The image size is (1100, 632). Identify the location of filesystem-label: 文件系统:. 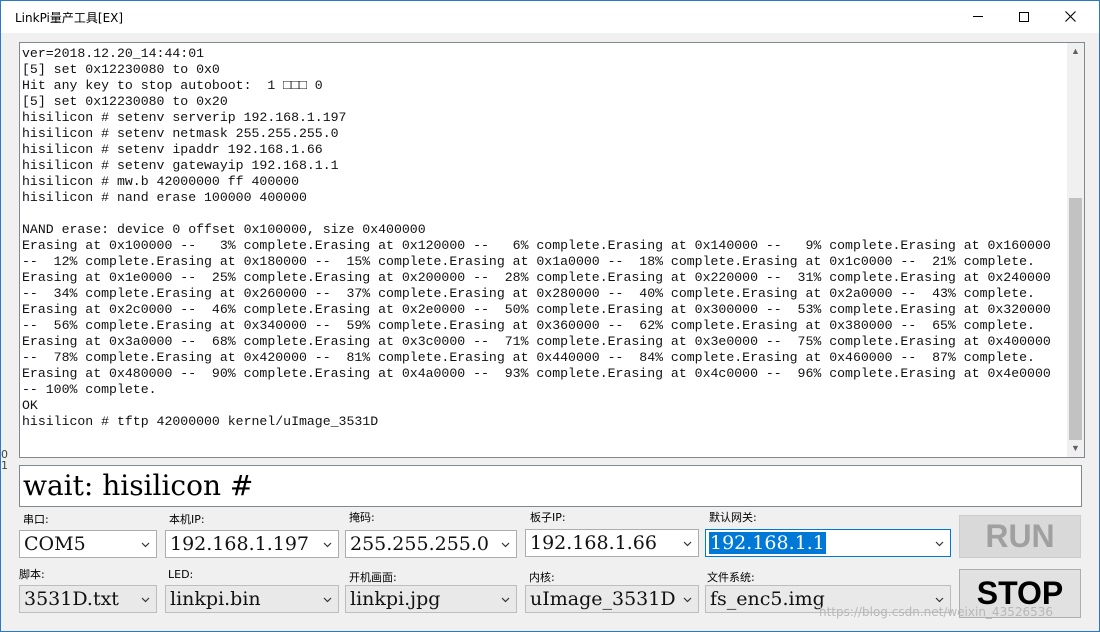
(731, 577).